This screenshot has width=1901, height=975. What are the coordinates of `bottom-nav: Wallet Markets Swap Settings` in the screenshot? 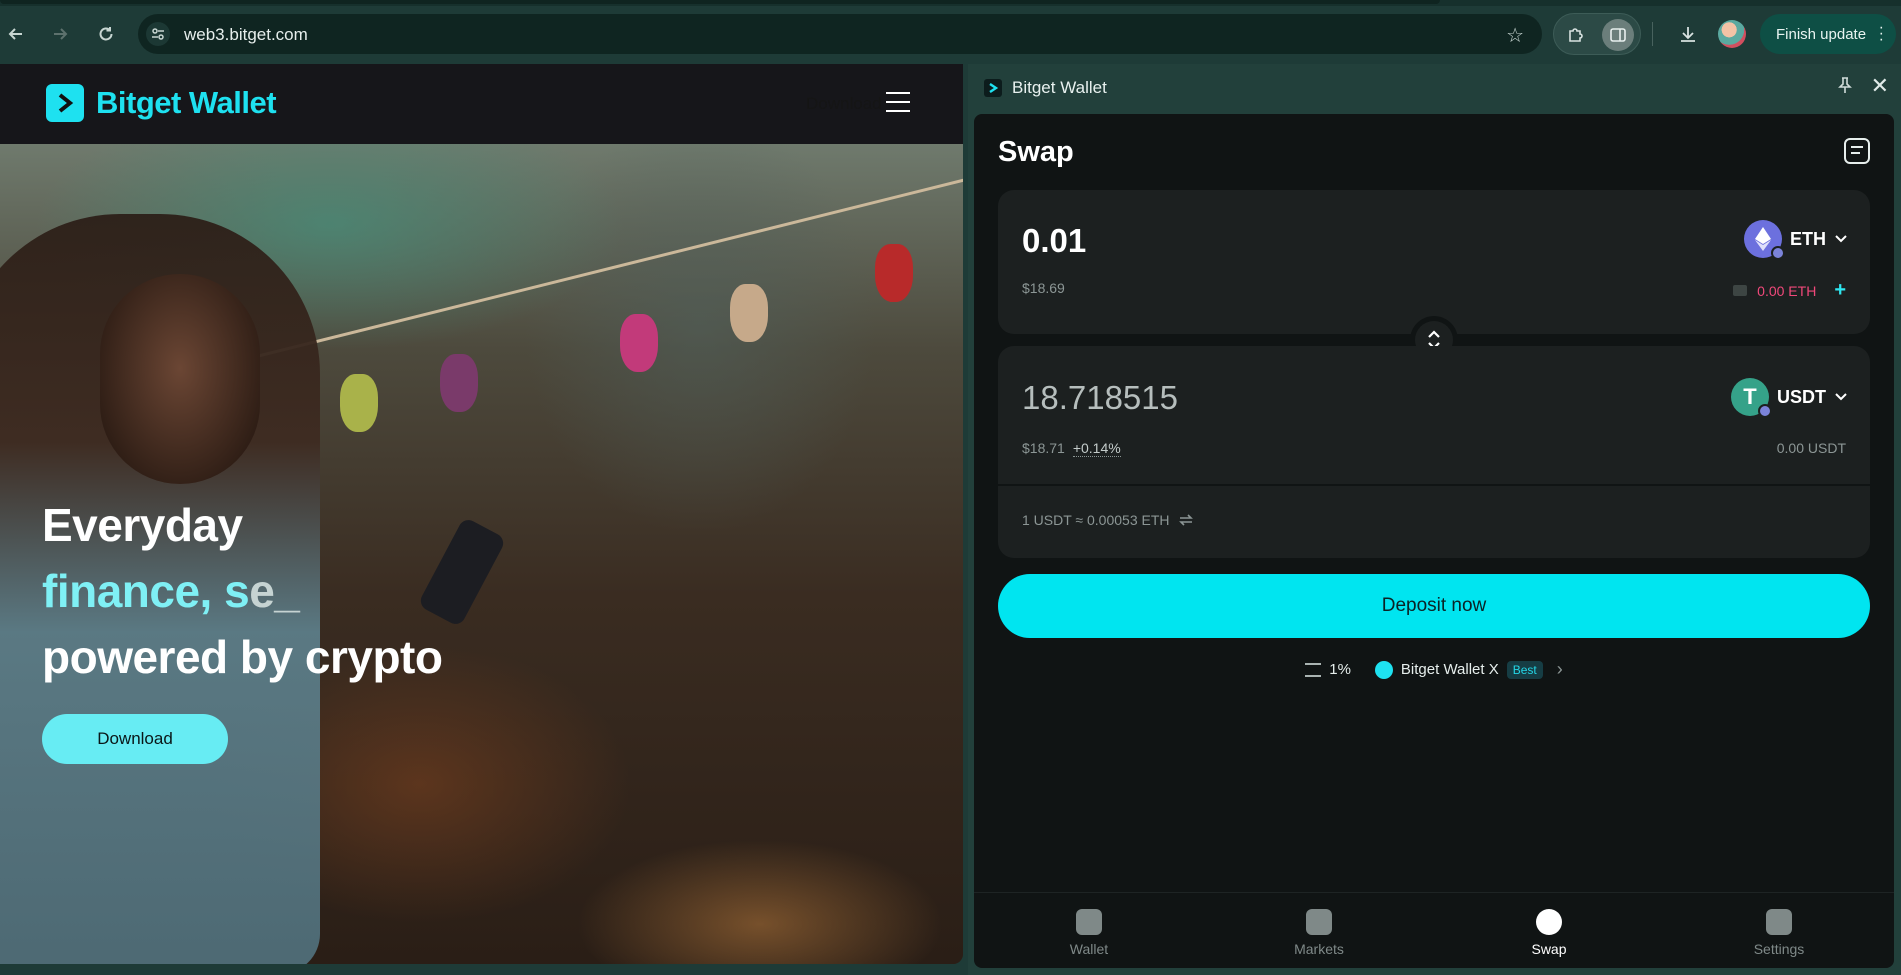 It's located at (1434, 930).